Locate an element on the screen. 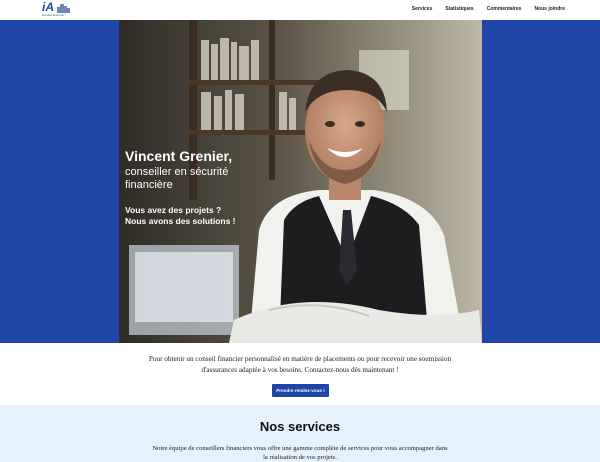 This screenshot has height=462, width=600. nav-item-services: Services is located at coordinates (422, 9).